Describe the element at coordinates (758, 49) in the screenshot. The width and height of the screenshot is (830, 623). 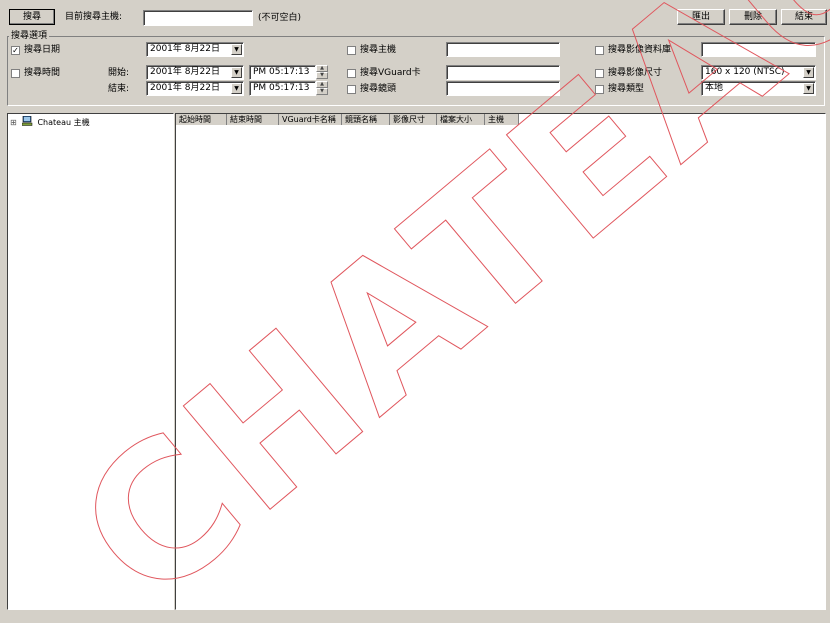
I see `search-db-input` at that location.